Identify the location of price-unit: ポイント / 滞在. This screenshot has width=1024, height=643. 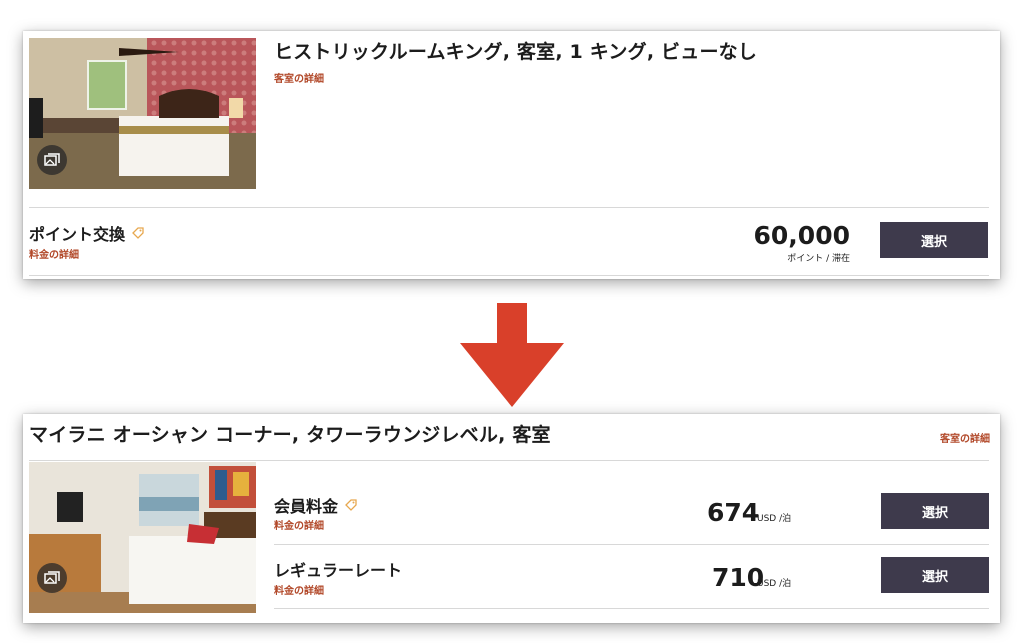
(818, 259).